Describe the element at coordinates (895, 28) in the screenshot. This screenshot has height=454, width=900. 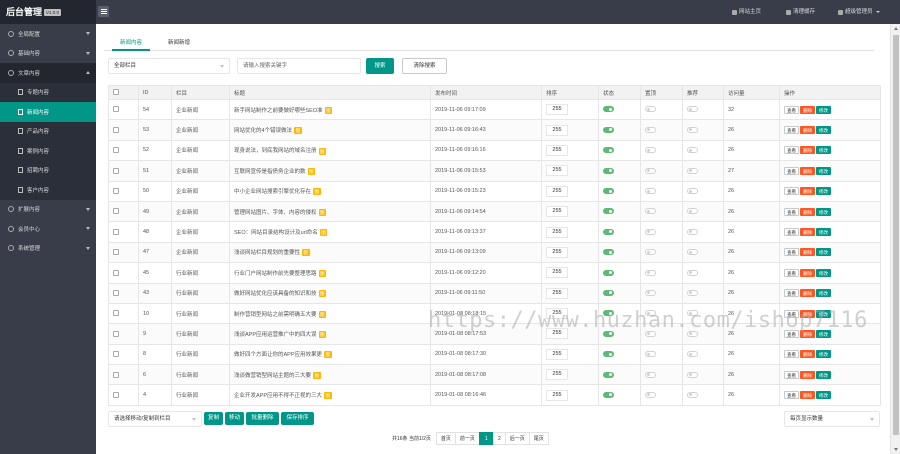
I see `scroll-up-icon` at that location.